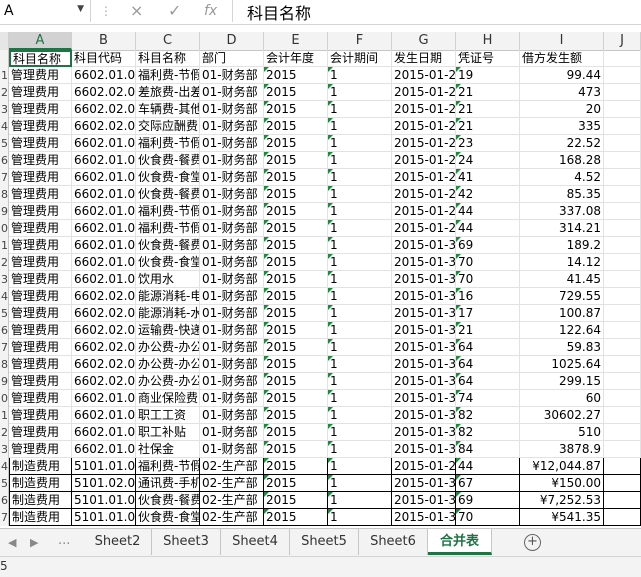 The height and width of the screenshot is (577, 641). I want to click on column-header-a: A, so click(40, 41).